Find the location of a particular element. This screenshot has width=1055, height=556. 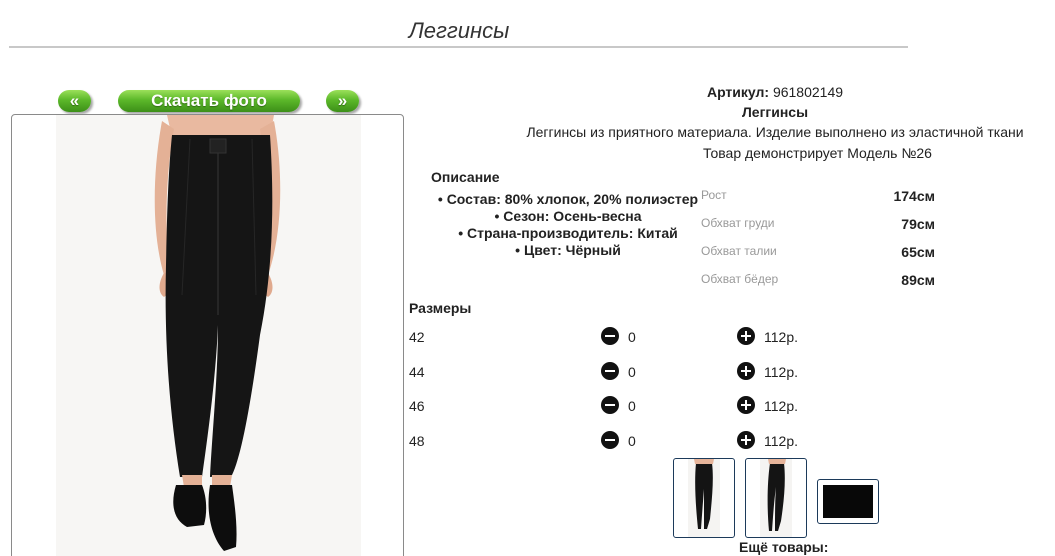

prev-photo-button: « is located at coordinates (74, 101).